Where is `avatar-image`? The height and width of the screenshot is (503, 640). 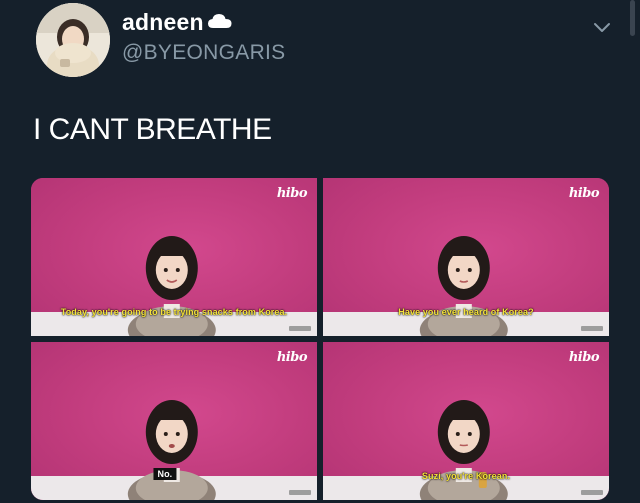
avatar-image is located at coordinates (73, 40).